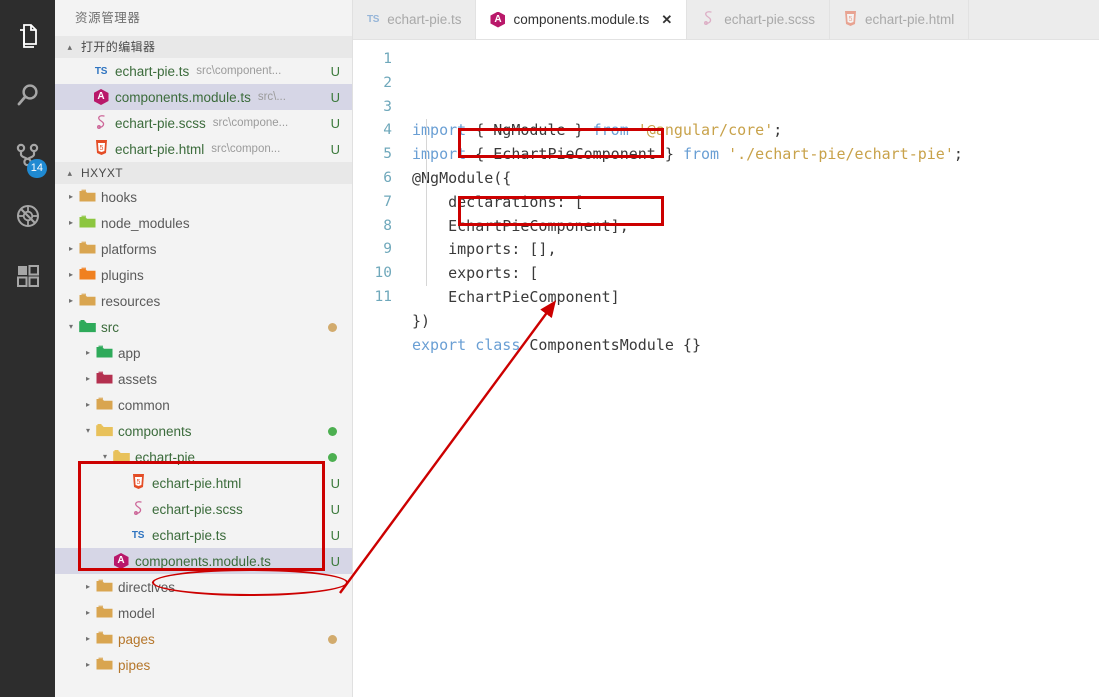 The image size is (1099, 697). Describe the element at coordinates (203, 275) in the screenshot. I see `tree-folder-row: ▸ plugins` at that location.